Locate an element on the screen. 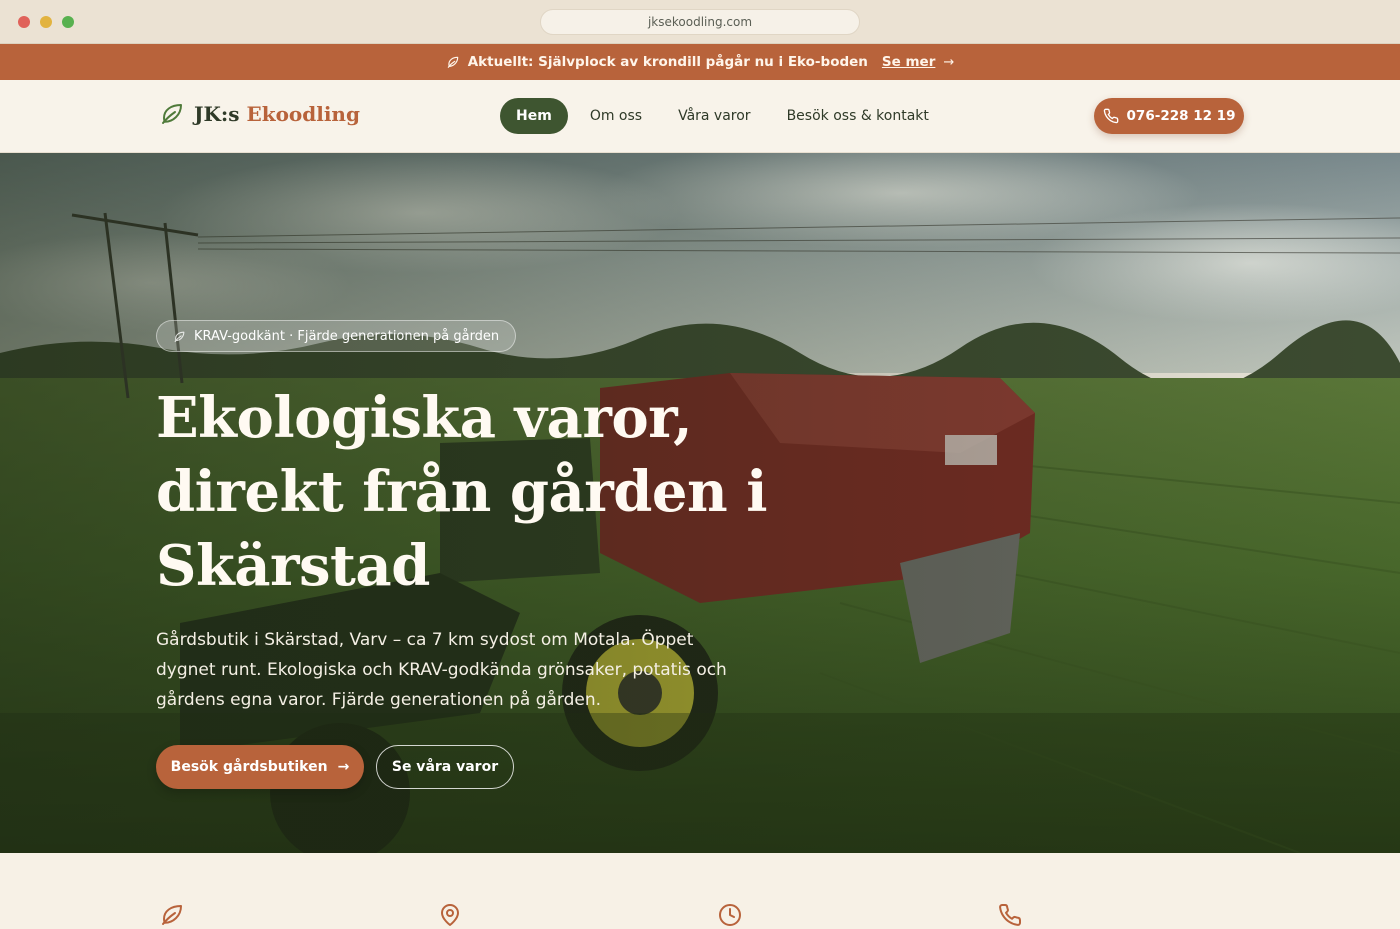 The width and height of the screenshot is (1400, 929). announcement-link: Se mer is located at coordinates (908, 62).